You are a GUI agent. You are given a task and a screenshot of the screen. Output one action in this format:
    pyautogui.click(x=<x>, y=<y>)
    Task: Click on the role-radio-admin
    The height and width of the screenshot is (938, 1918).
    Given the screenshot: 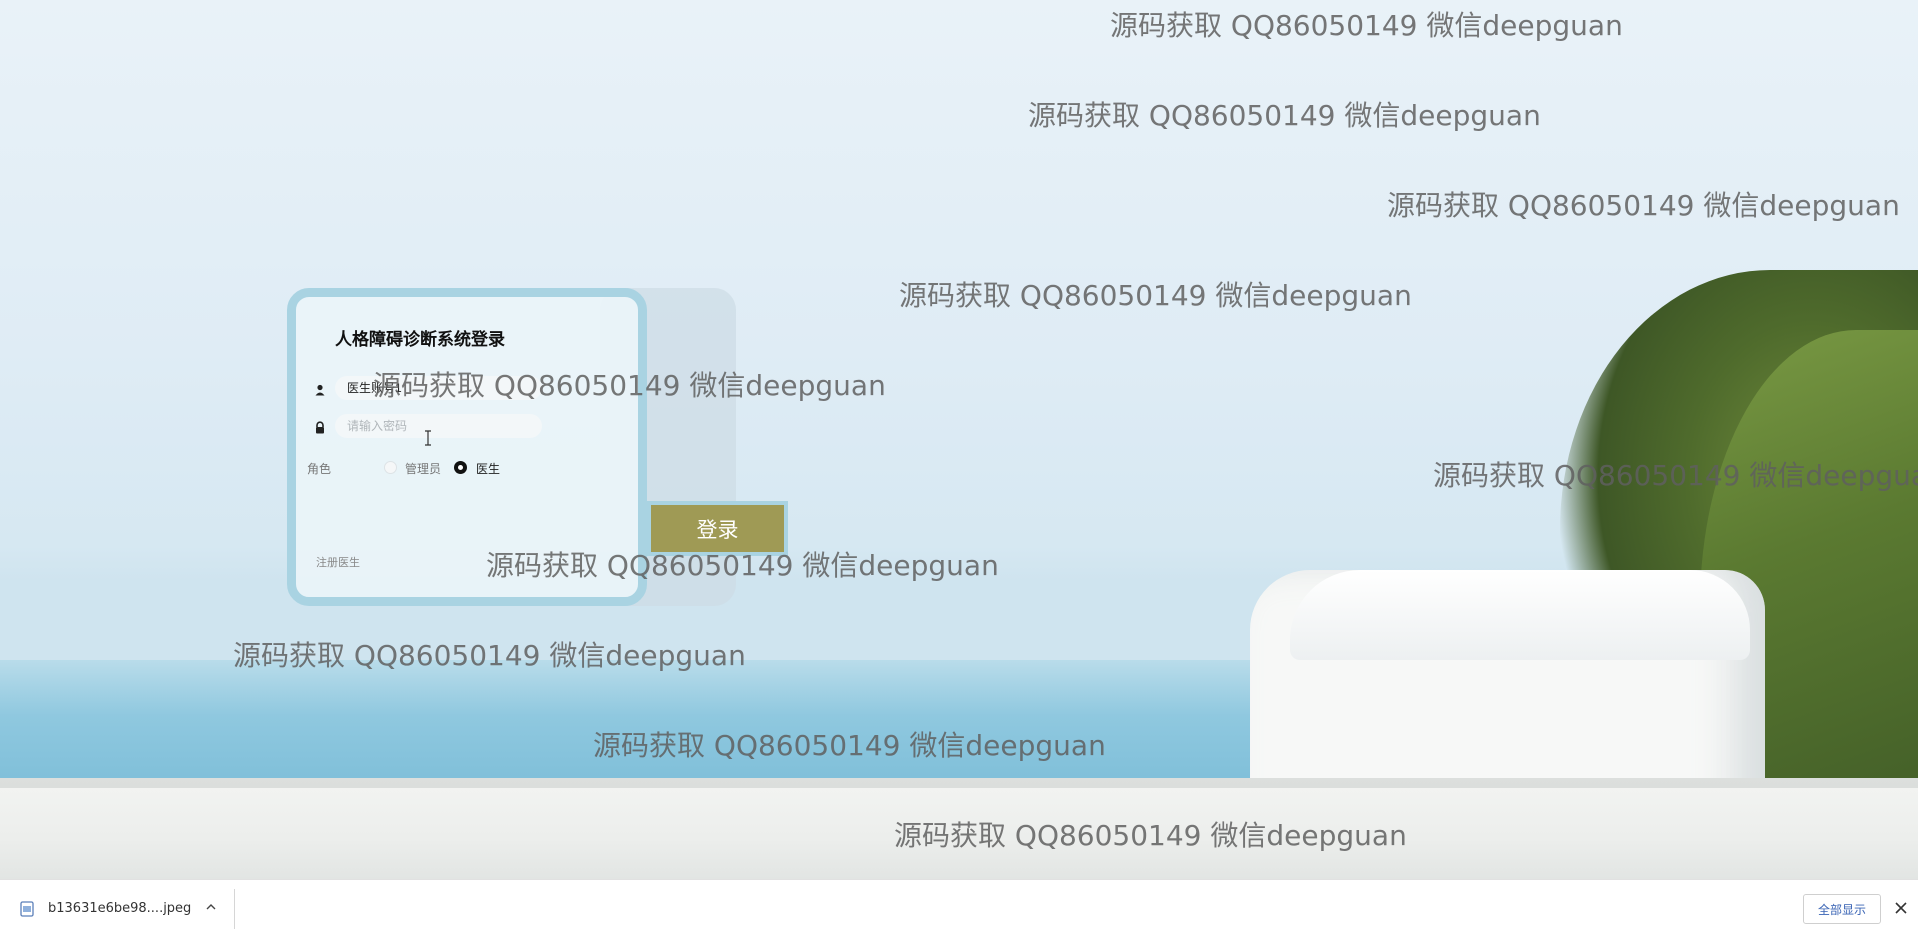 What is the action you would take?
    pyautogui.click(x=390, y=467)
    